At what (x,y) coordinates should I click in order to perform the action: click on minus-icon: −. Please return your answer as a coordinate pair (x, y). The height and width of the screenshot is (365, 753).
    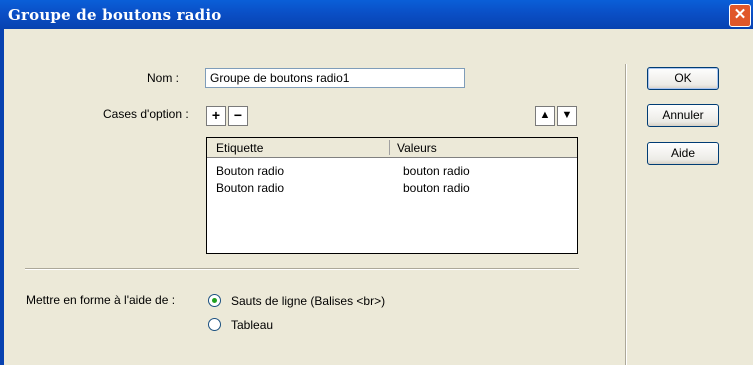
    Looking at the image, I should click on (238, 115).